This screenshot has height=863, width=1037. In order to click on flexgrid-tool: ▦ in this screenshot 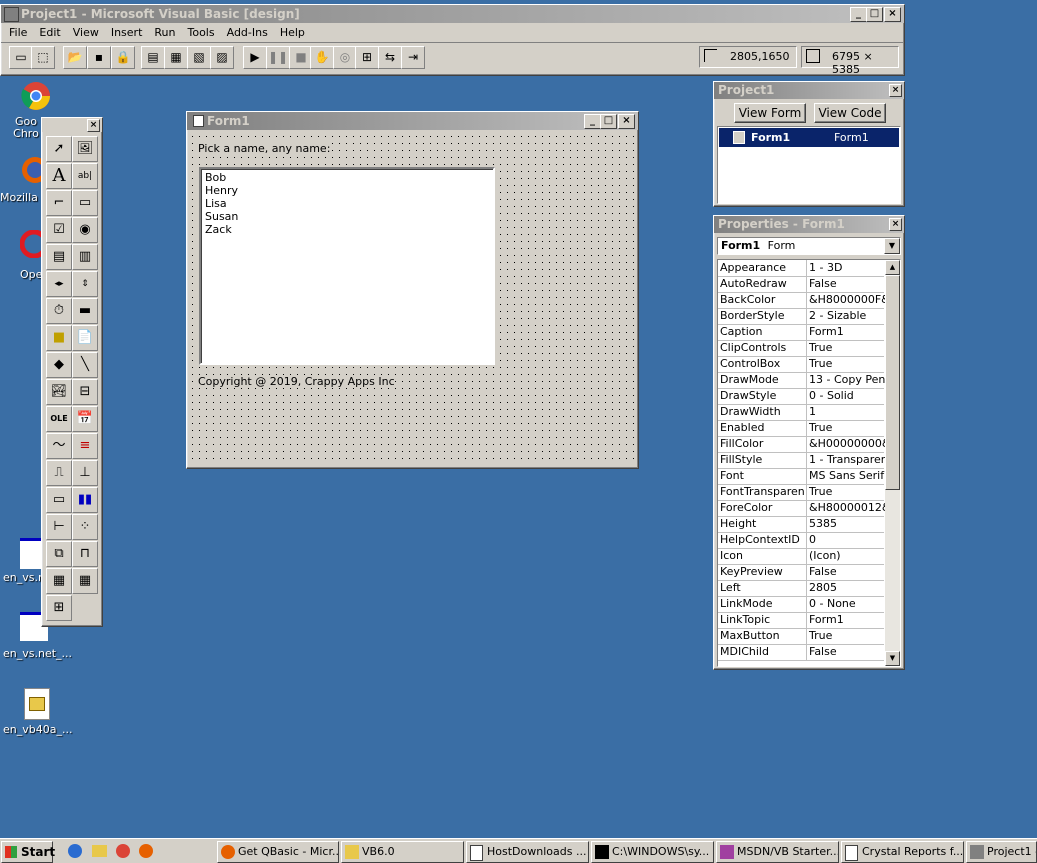, I will do `click(85, 581)`.